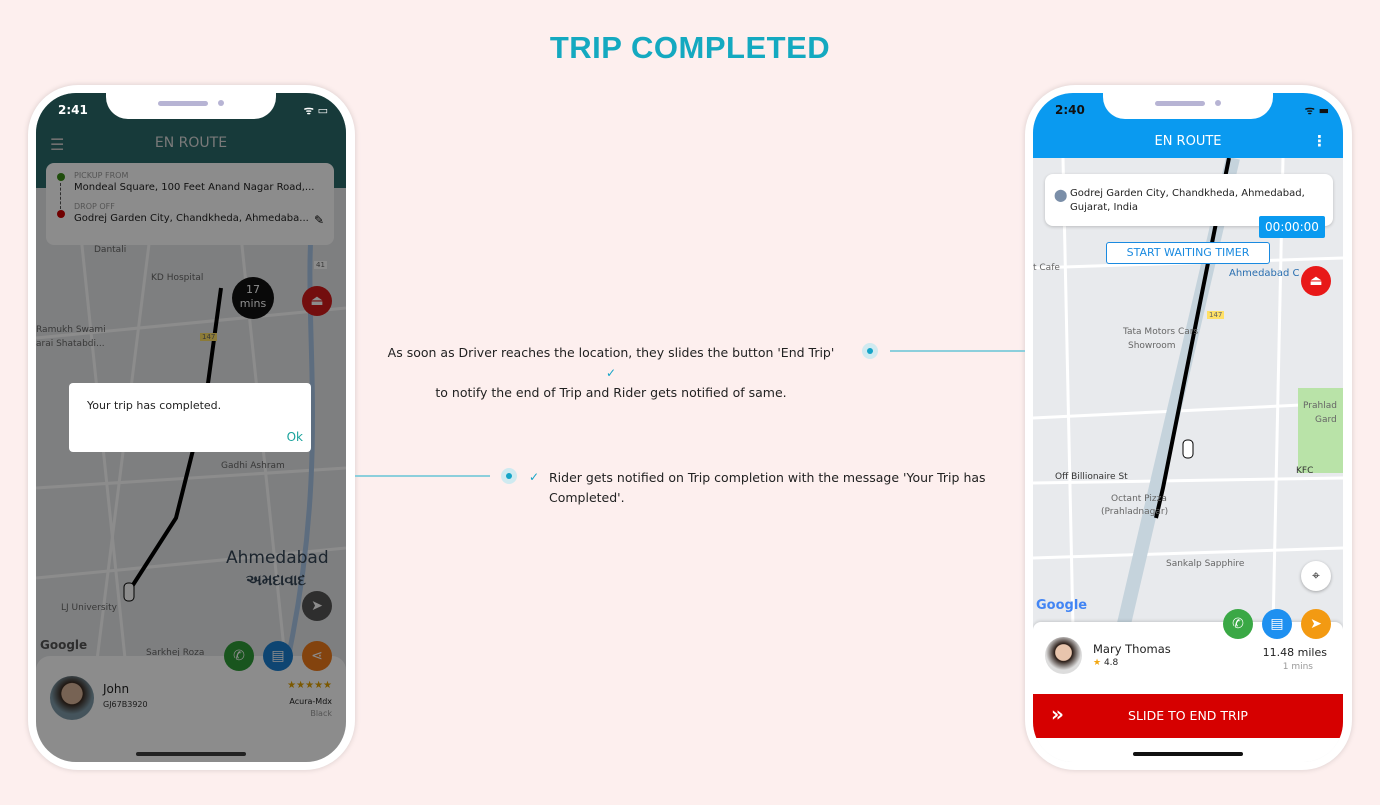 This screenshot has width=1380, height=805. What do you see at coordinates (1139, 499) in the screenshot?
I see `map-label: Octant Pizza` at bounding box center [1139, 499].